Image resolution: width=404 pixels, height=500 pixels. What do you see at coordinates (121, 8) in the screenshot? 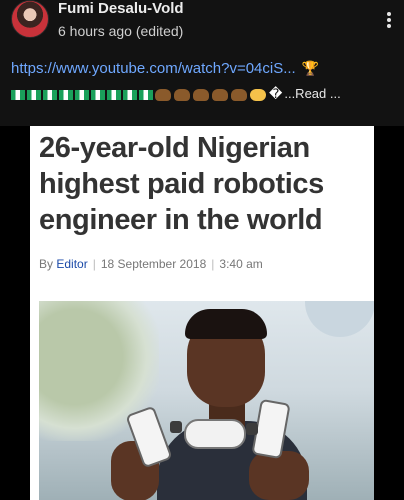
I see `author-name: Fumi Desalu-Vold` at bounding box center [121, 8].